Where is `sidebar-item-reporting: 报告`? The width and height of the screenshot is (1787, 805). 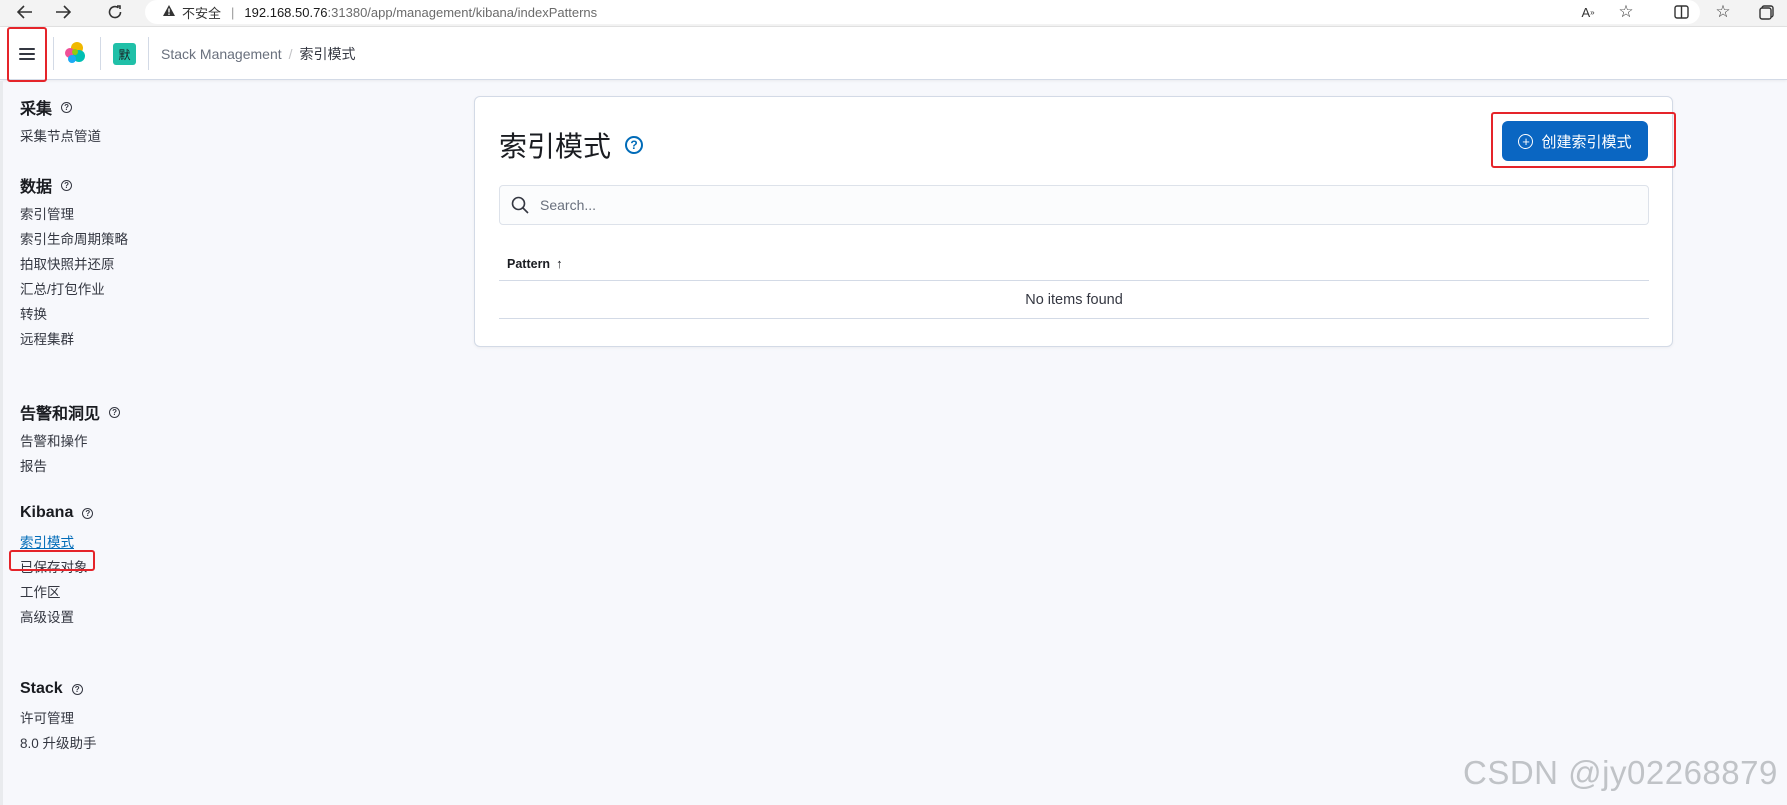
sidebar-item-reporting: 报告 is located at coordinates (70, 466).